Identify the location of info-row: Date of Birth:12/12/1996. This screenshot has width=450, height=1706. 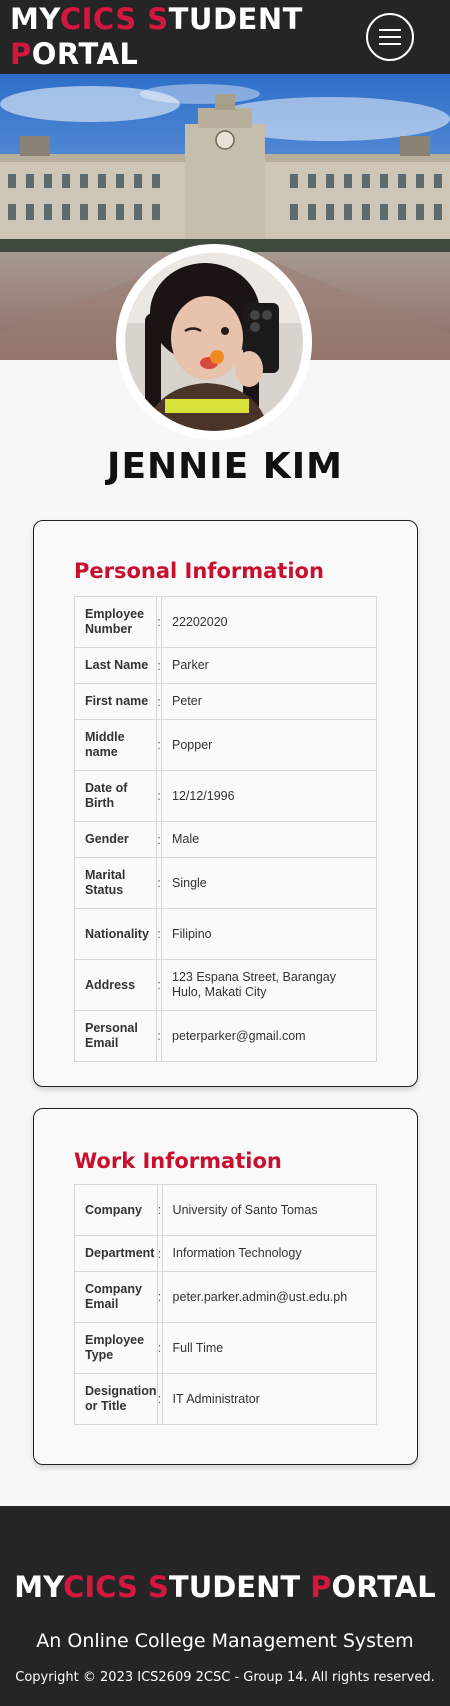
(225, 796).